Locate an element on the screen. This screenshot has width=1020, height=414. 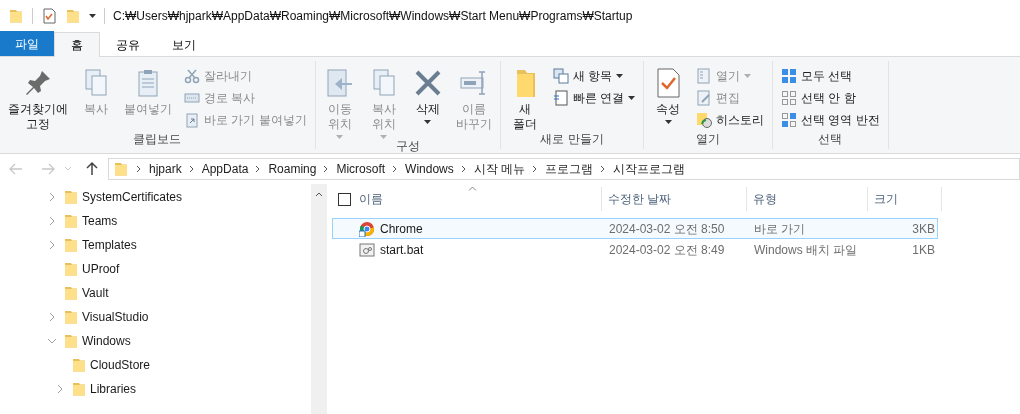
ribbon-button: 빠른 연결 is located at coordinates (593, 98).